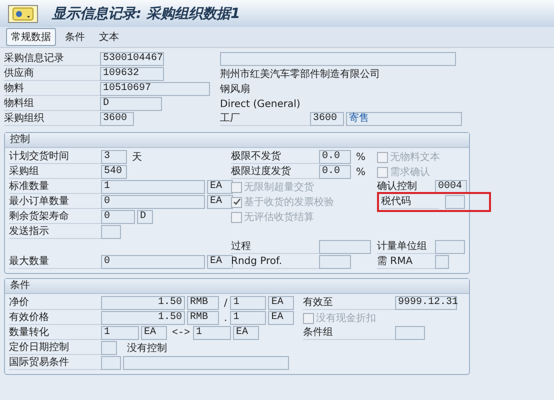 This screenshot has width=554, height=400. What do you see at coordinates (235, 89) in the screenshot?
I see `material-name: 钢风扇` at bounding box center [235, 89].